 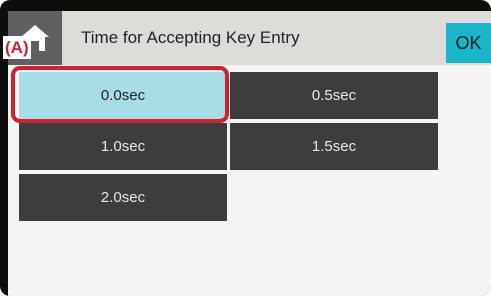 I want to click on option-1-5sec: 1.5sec, so click(x=334, y=146).